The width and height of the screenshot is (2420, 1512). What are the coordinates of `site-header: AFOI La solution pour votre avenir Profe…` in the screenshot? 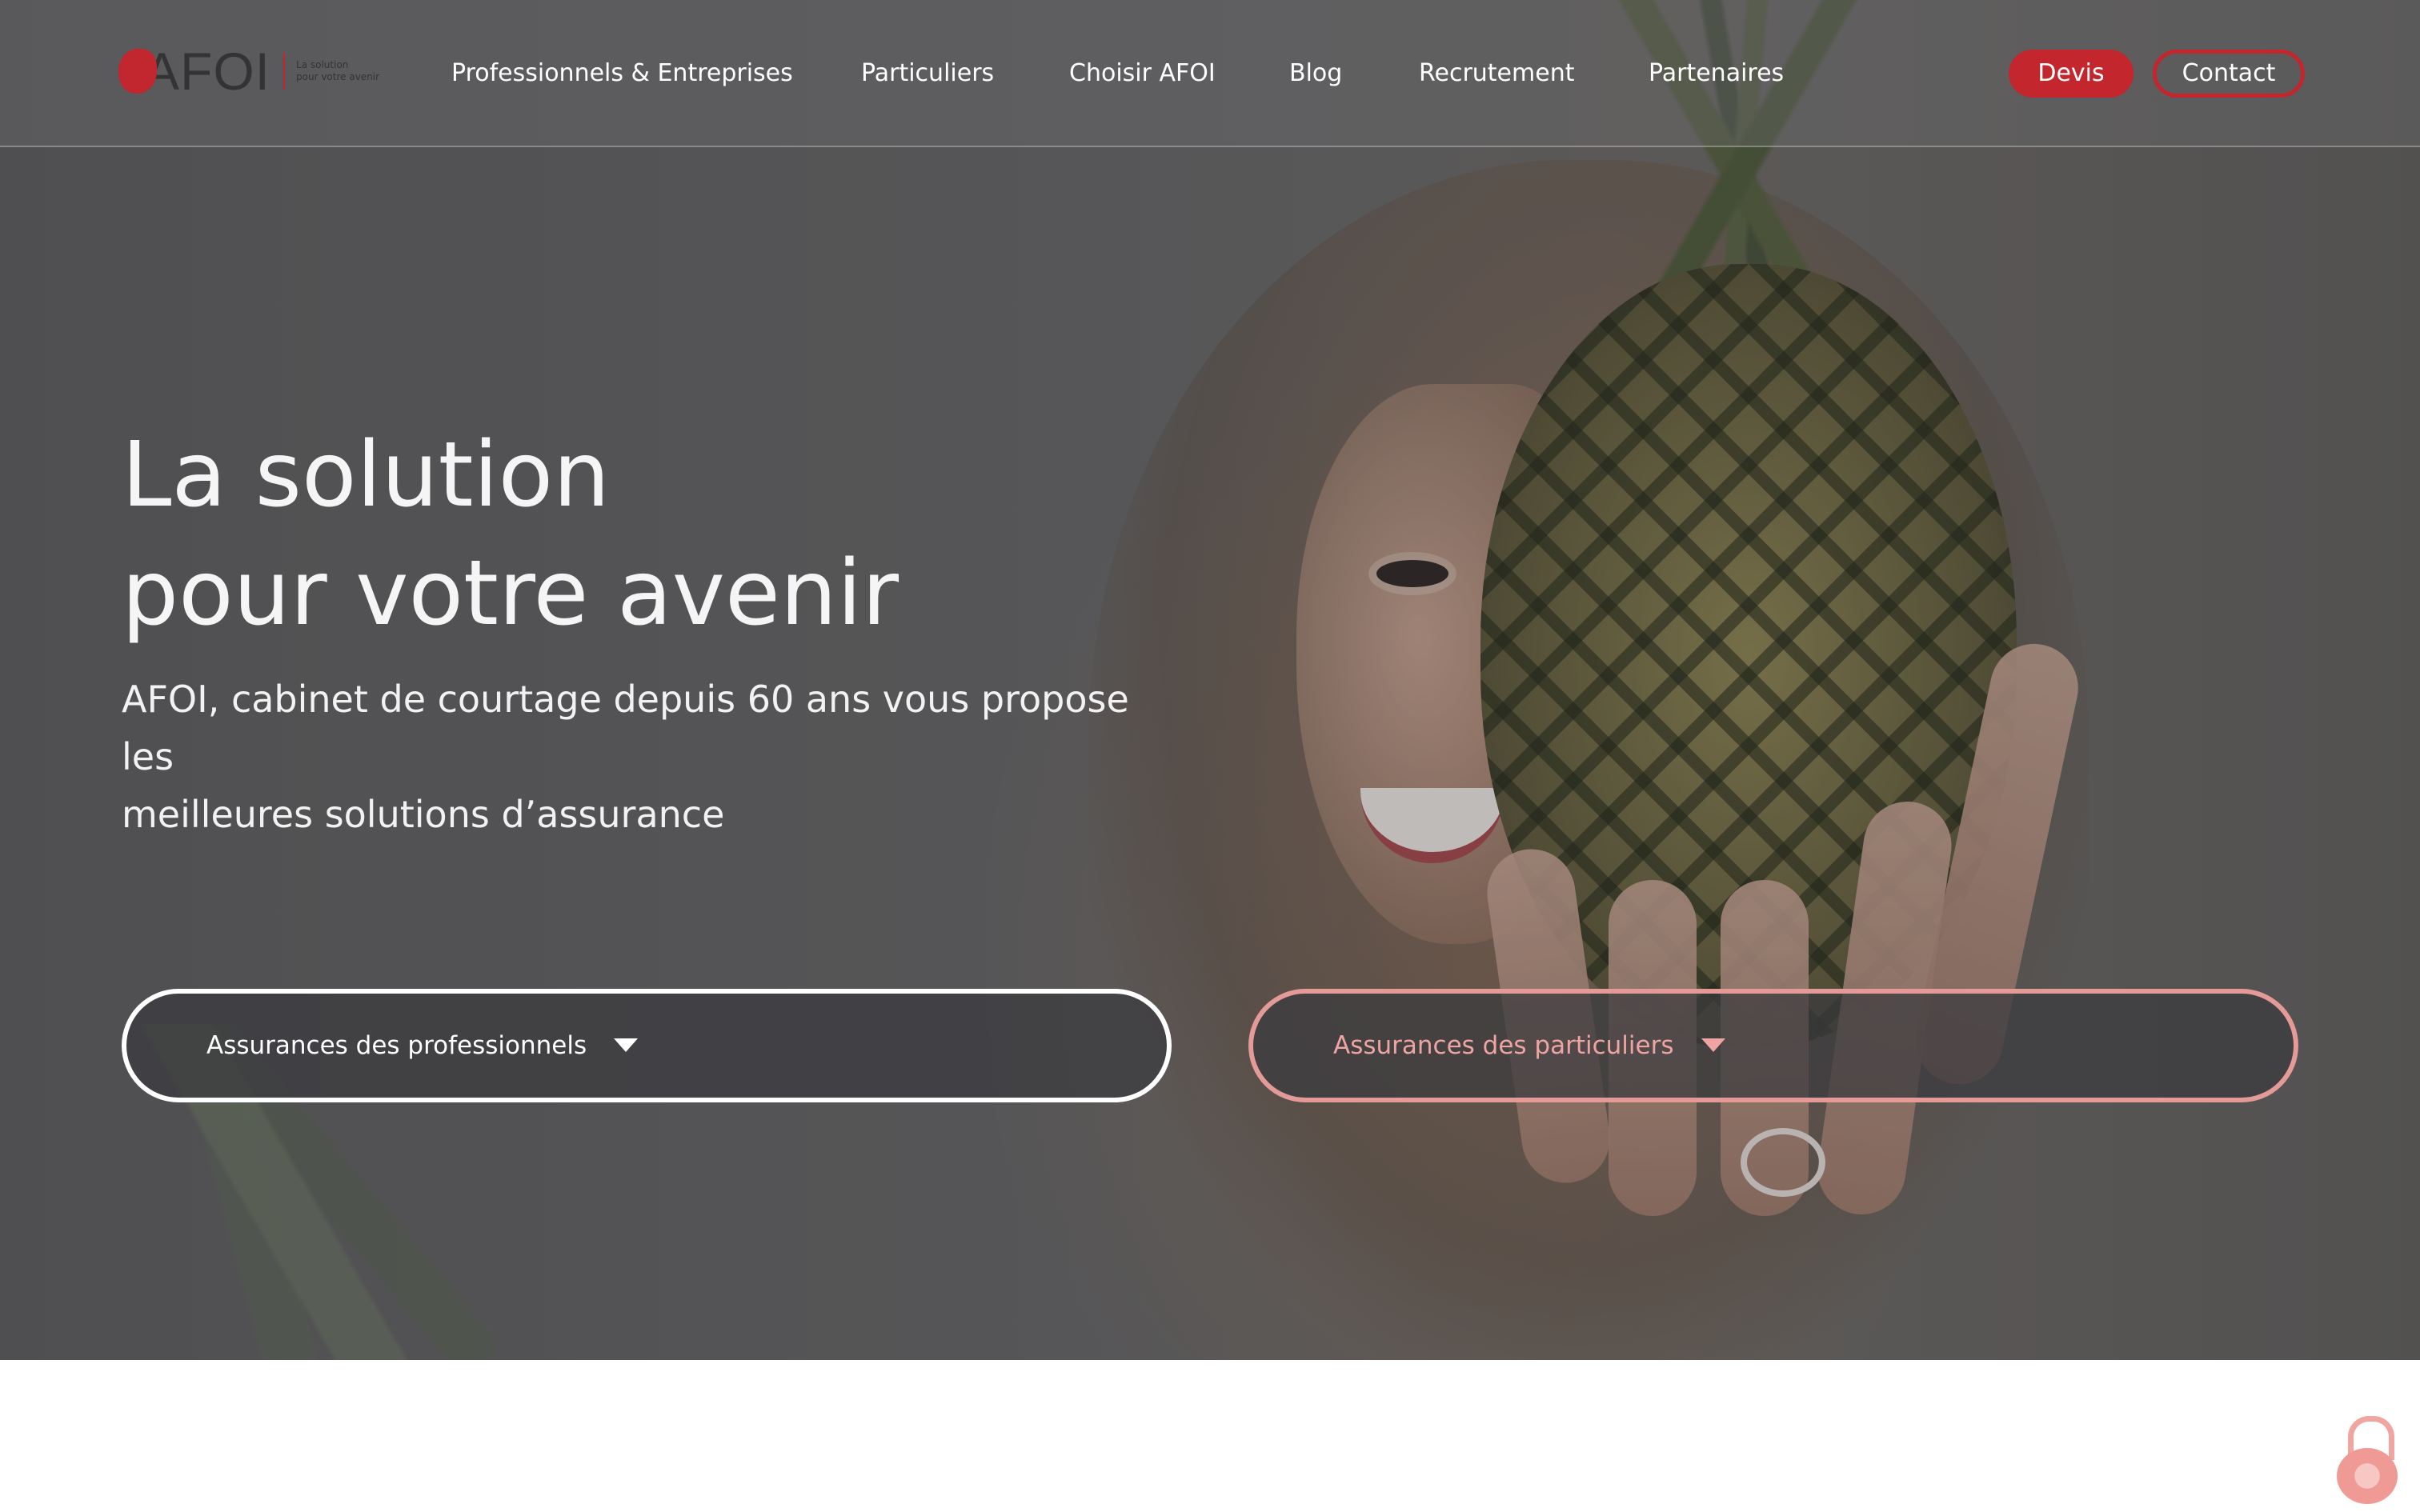 It's located at (1210, 73).